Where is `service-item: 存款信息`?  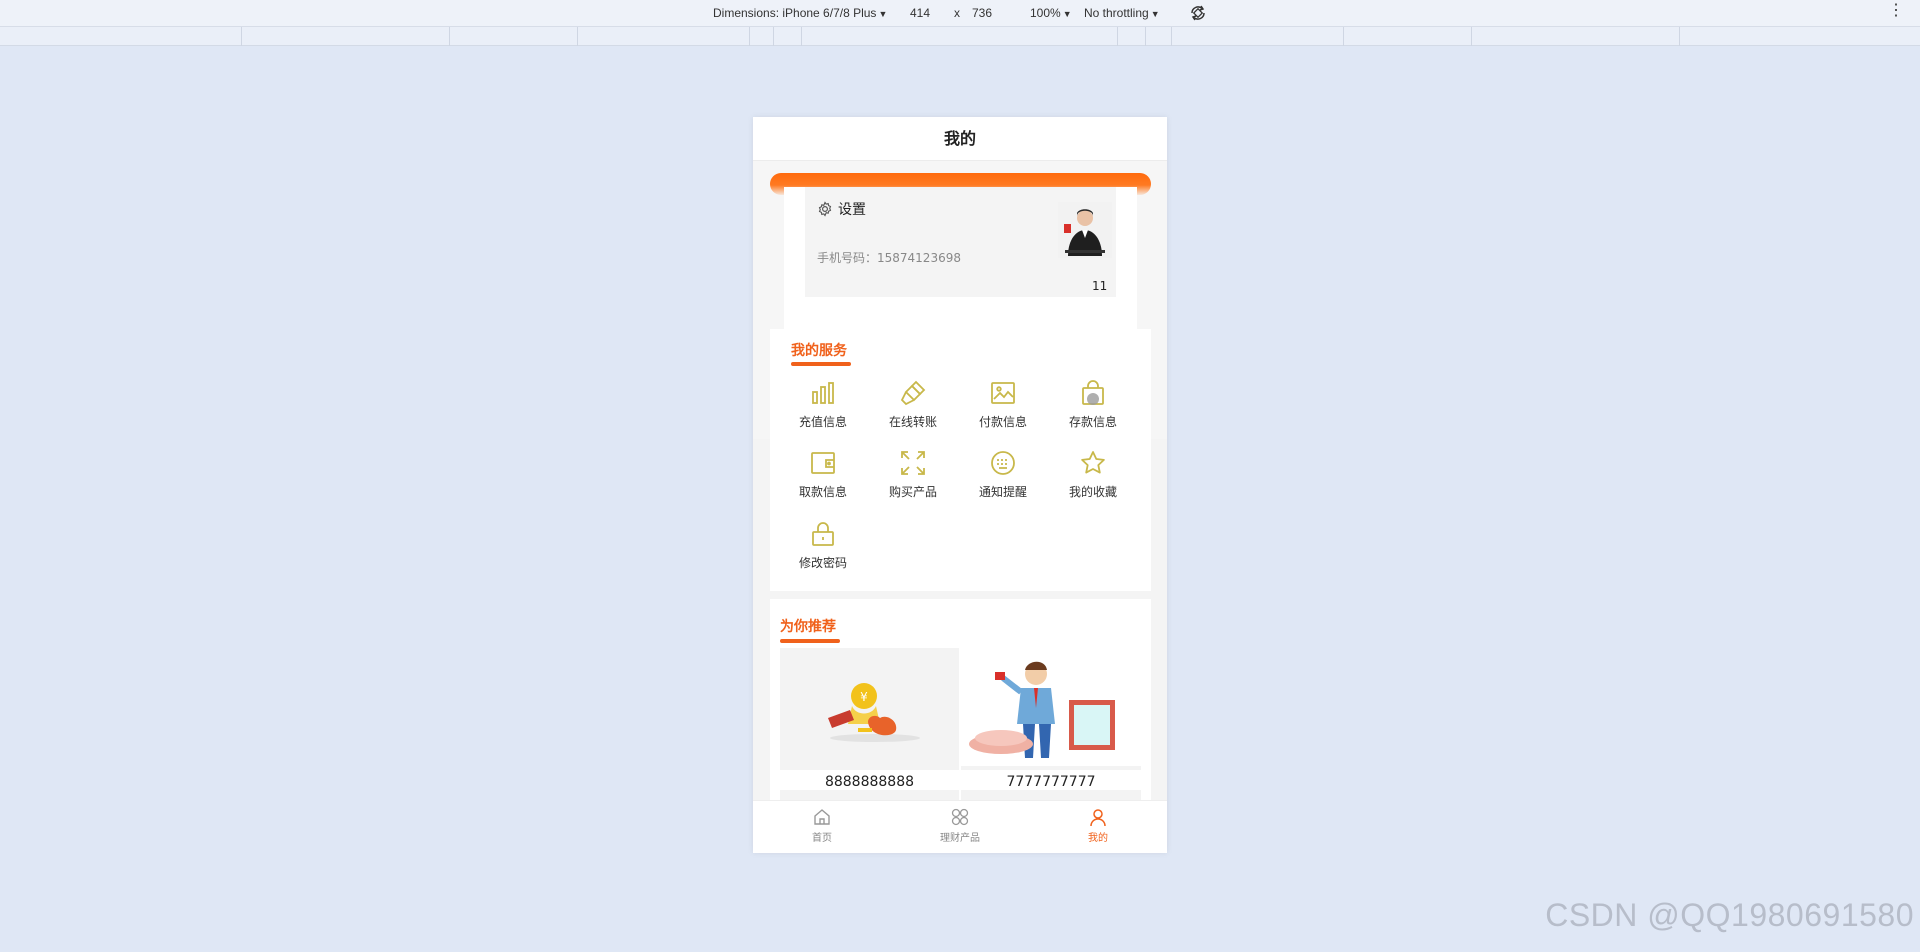
service-item: 存款信息 is located at coordinates (1093, 404).